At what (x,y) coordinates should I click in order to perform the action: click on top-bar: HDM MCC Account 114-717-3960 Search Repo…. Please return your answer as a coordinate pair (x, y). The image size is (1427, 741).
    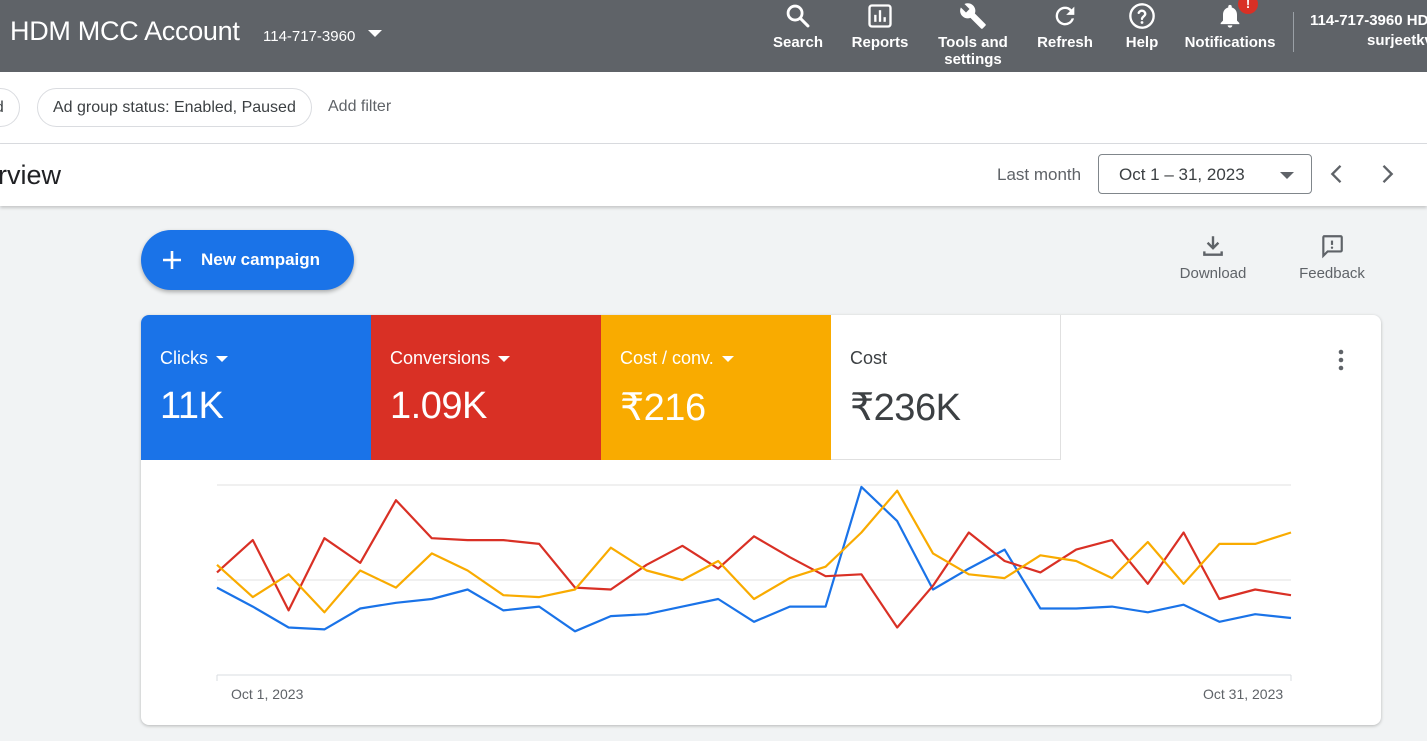
    Looking at the image, I should click on (713, 36).